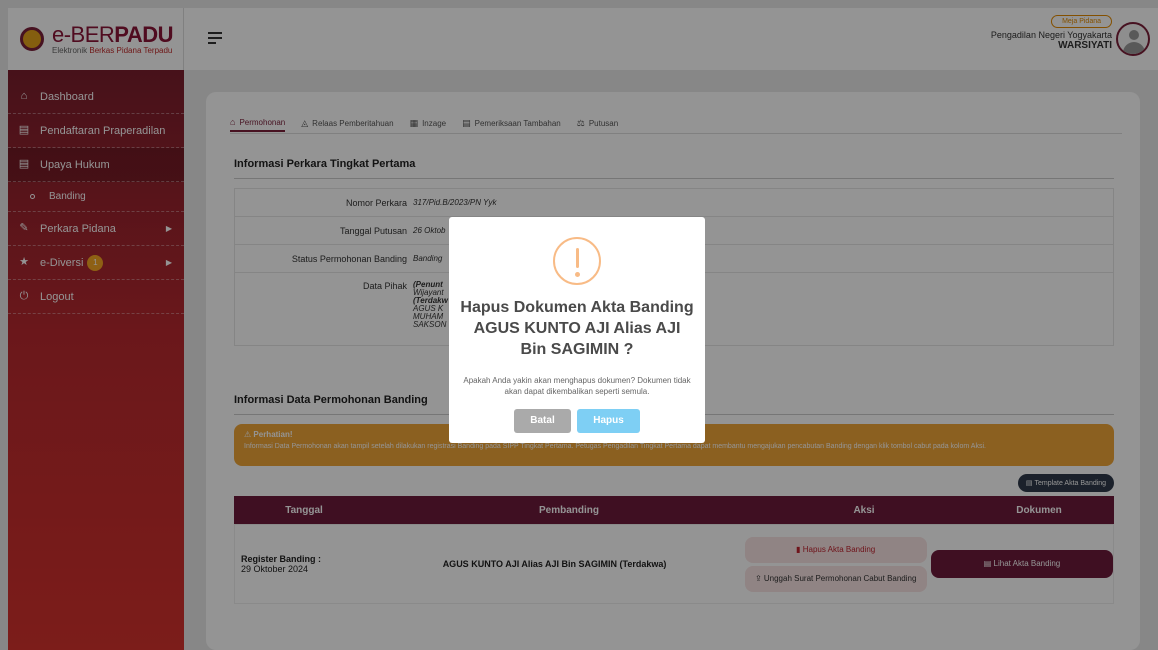 Image resolution: width=1158 pixels, height=650 pixels. What do you see at coordinates (608, 421) in the screenshot?
I see `confirm-delete-button: Hapus` at bounding box center [608, 421].